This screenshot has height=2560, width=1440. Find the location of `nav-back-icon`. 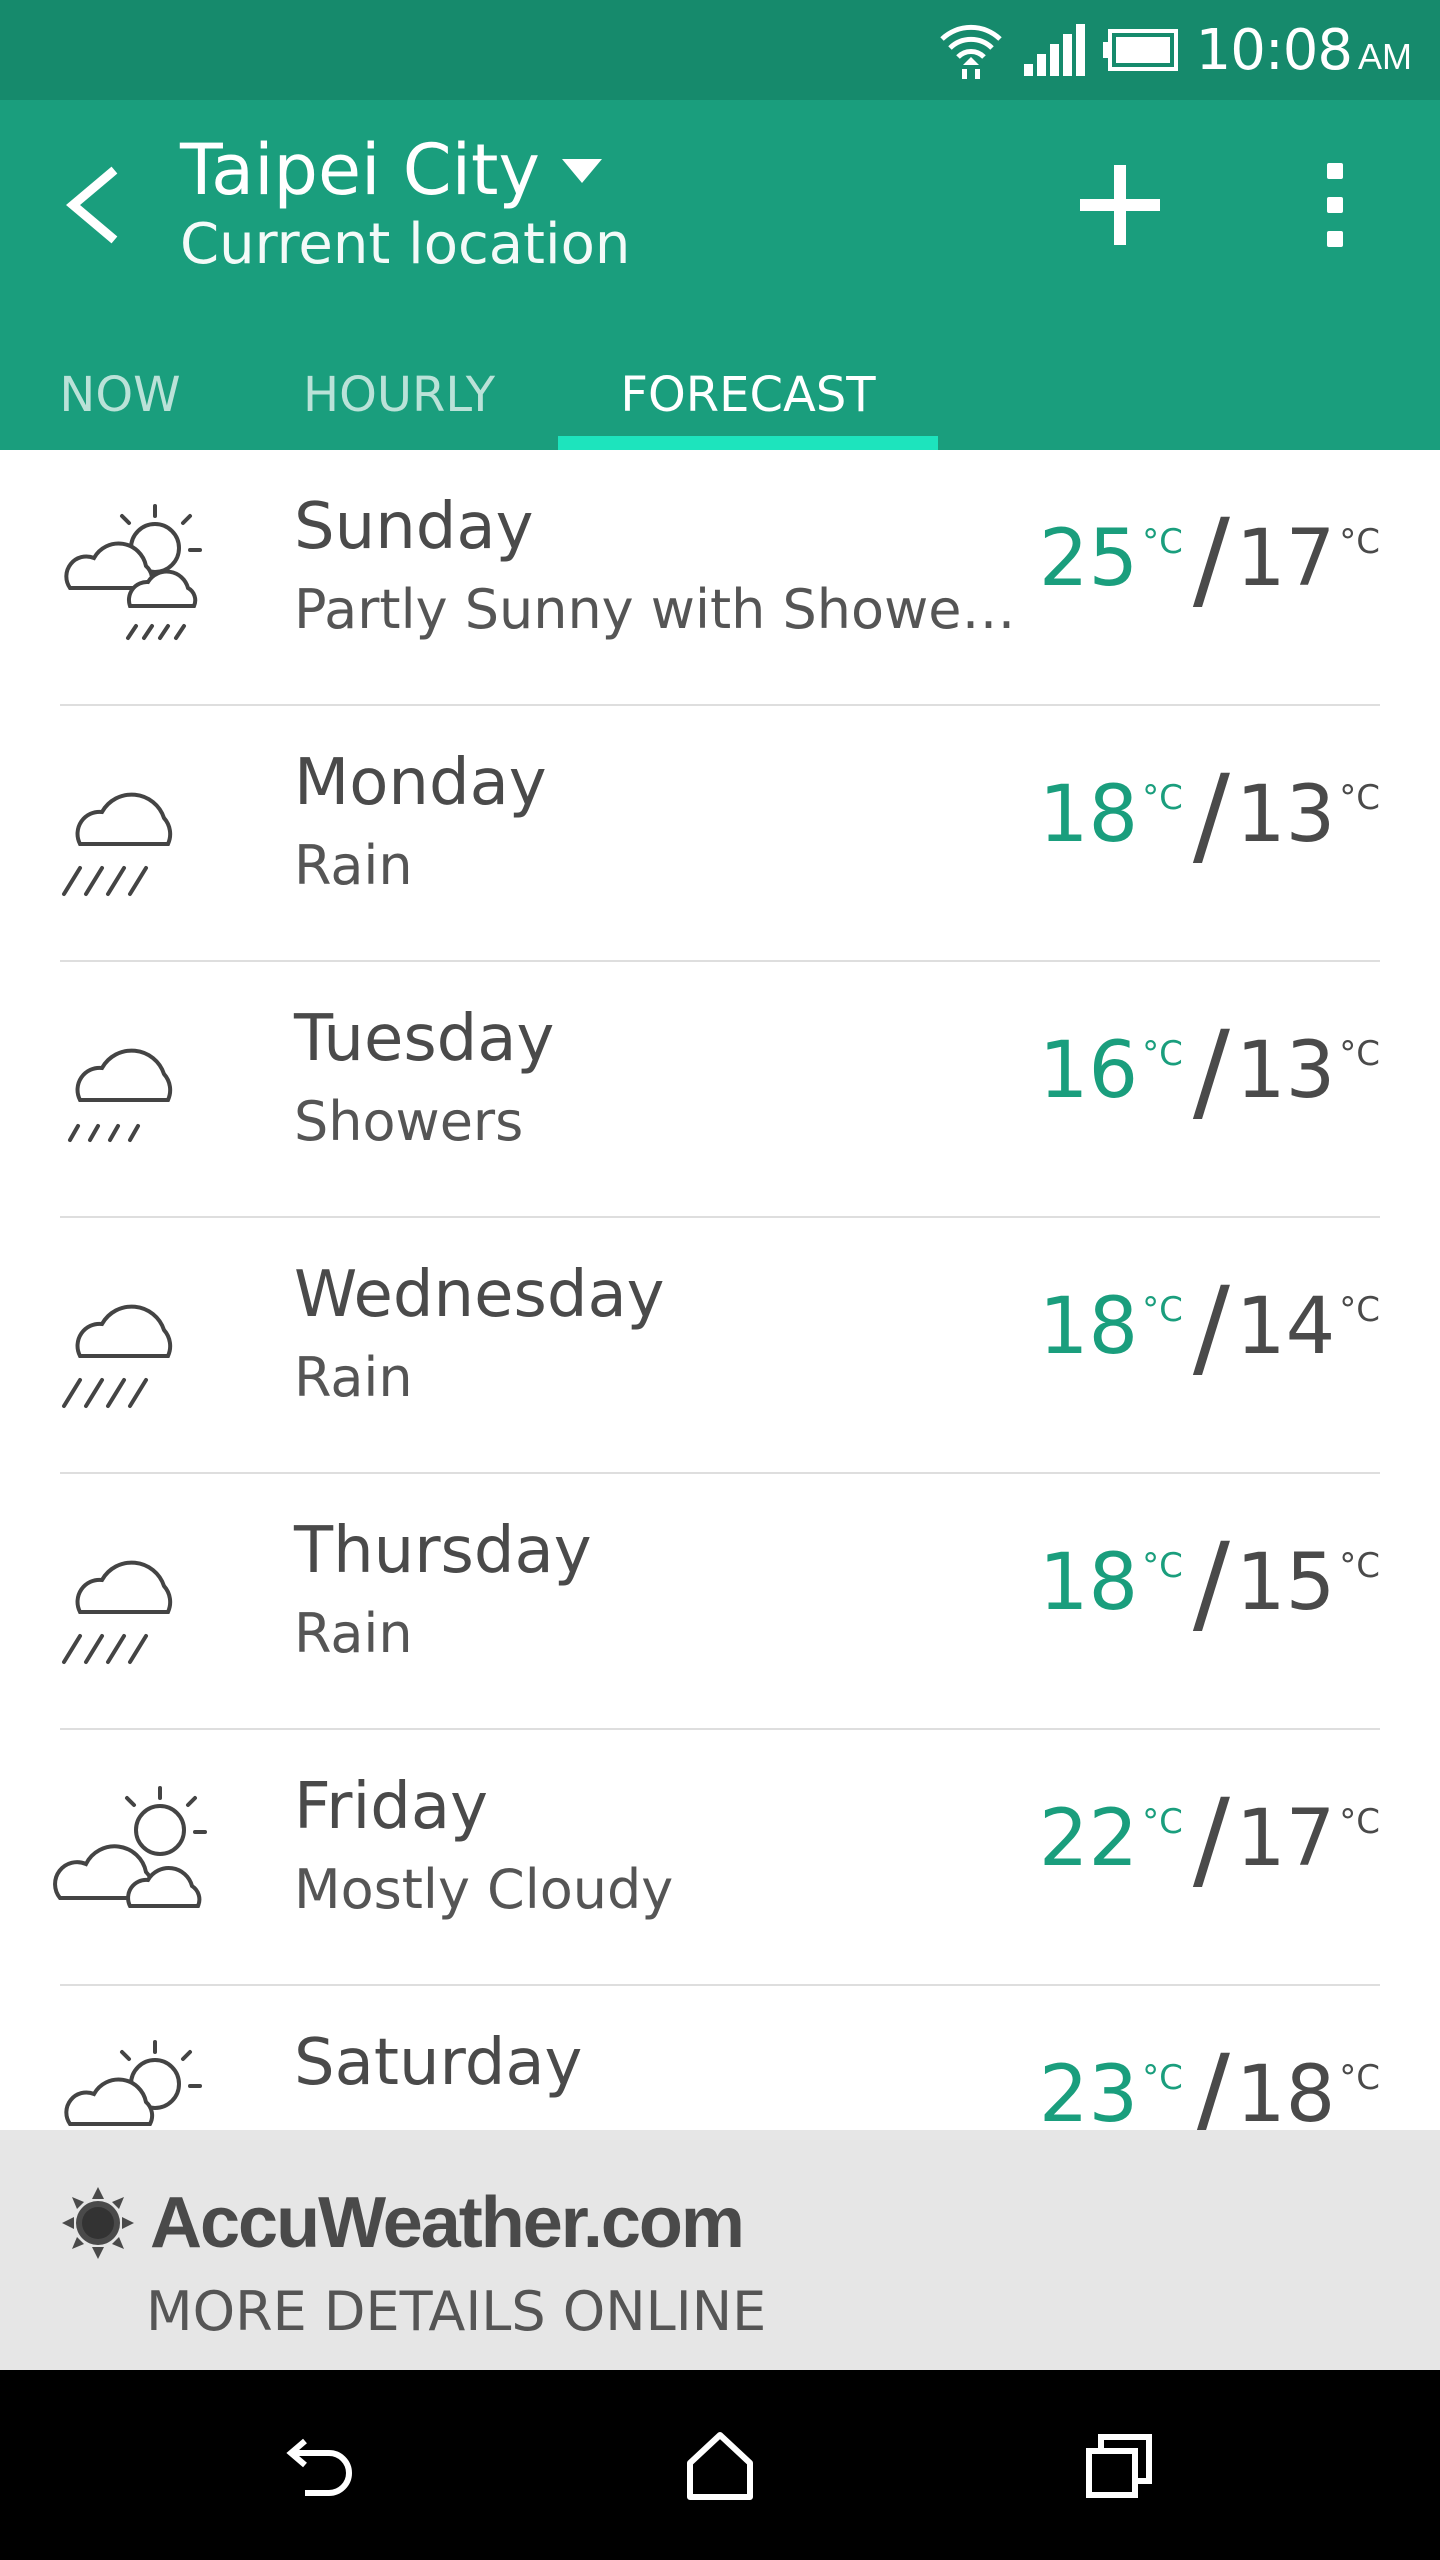

nav-back-icon is located at coordinates (319, 2467).